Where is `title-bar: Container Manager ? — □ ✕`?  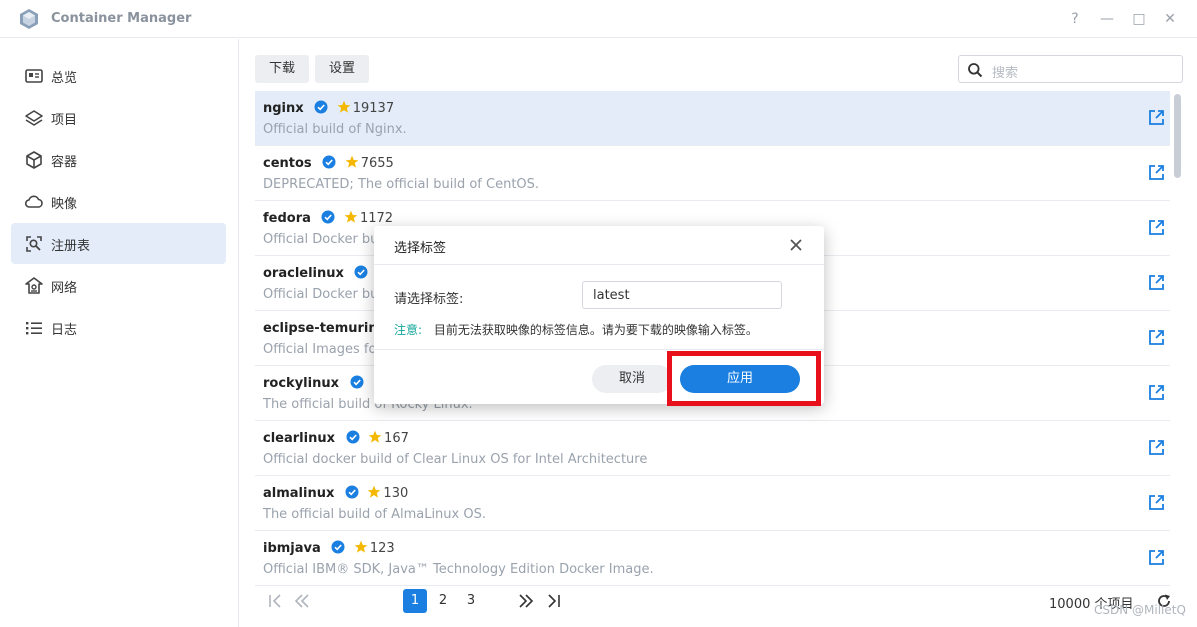
title-bar: Container Manager ? — □ ✕ is located at coordinates (598, 19).